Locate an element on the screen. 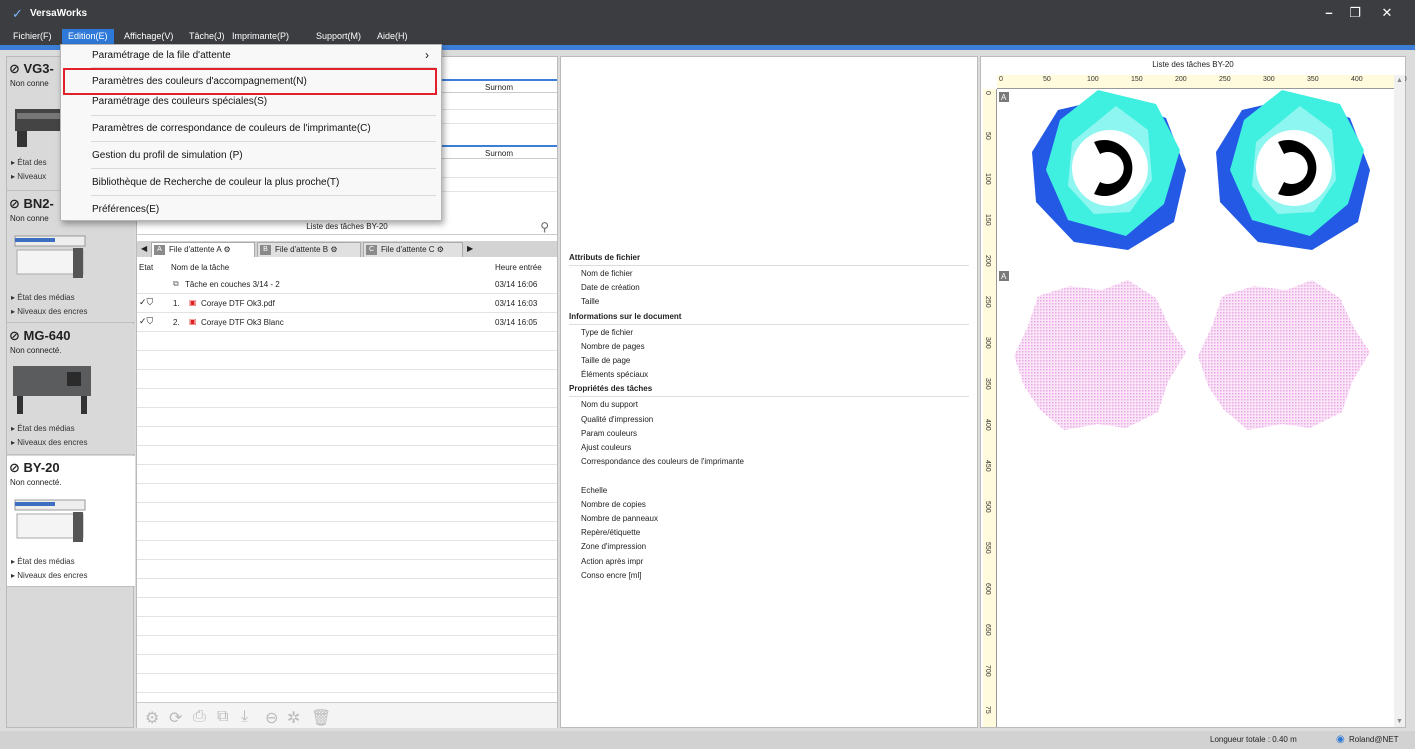 Image resolution: width=1415 pixels, height=749 pixels. menu-item-preferences: Préférences(E) is located at coordinates (125, 209).